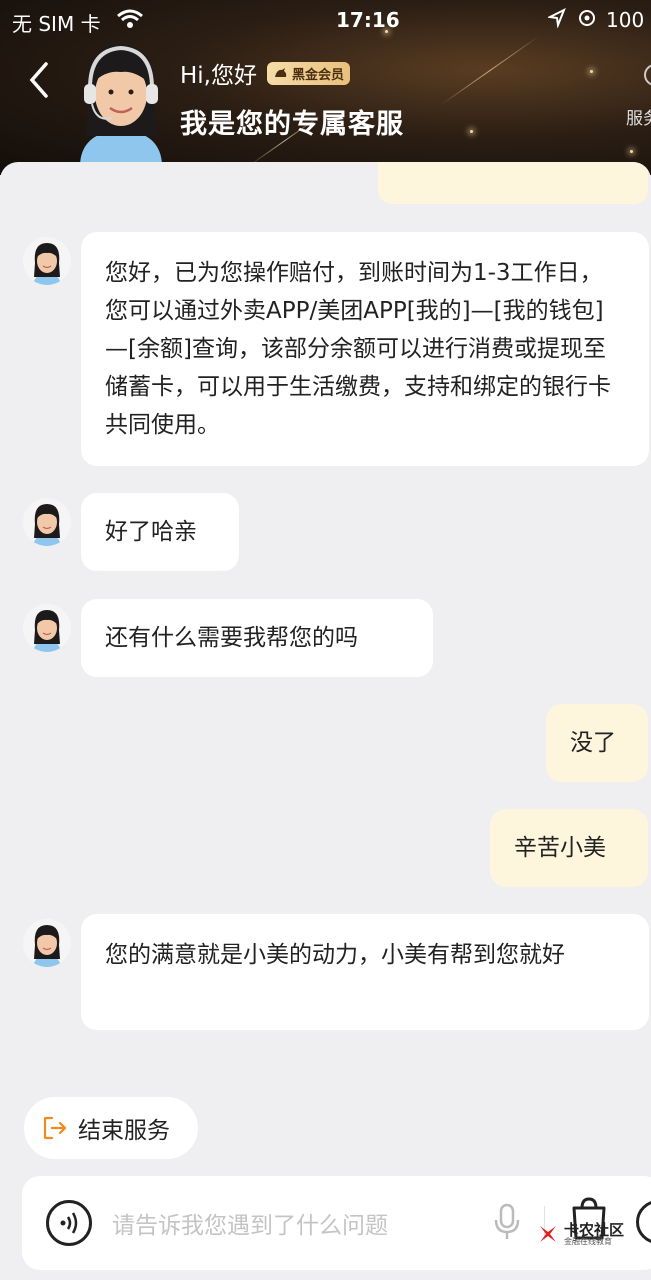  I want to click on status-bar: 无 SIM 卡 17:16 100, so click(325, 21).